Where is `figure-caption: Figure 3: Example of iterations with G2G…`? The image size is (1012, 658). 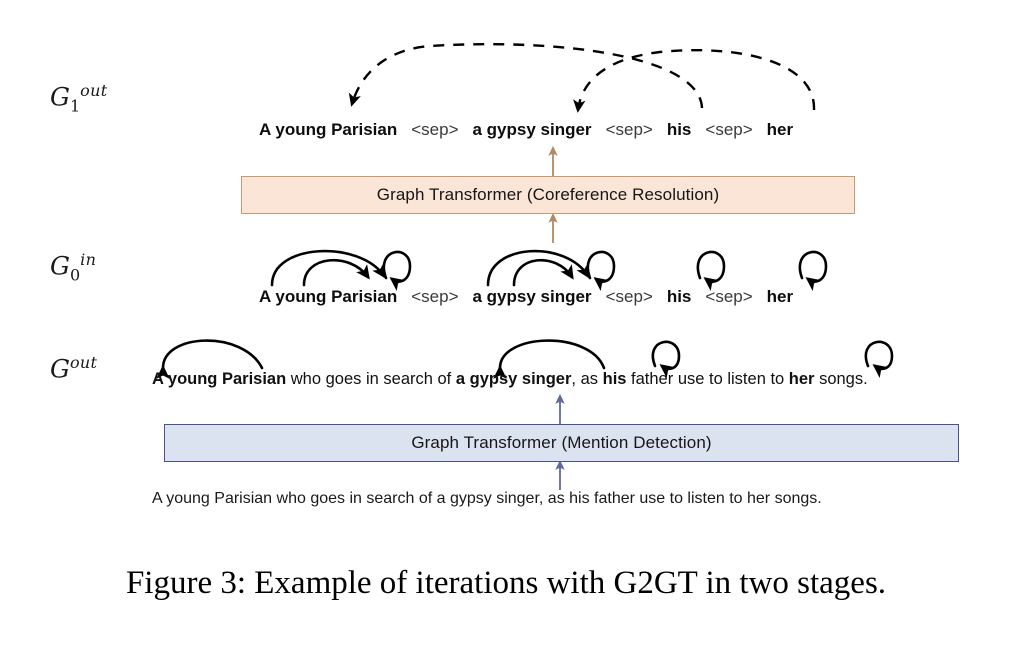 figure-caption: Figure 3: Example of iterations with G2G… is located at coordinates (506, 583).